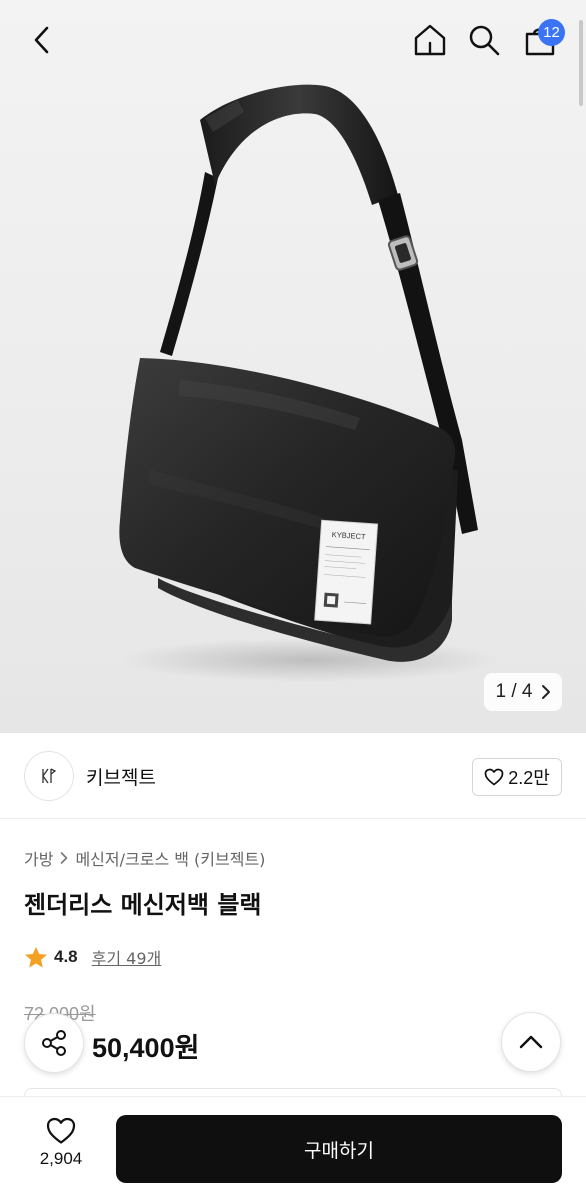 The height and width of the screenshot is (1200, 586). I want to click on rating-score: 4.8, so click(66, 956).